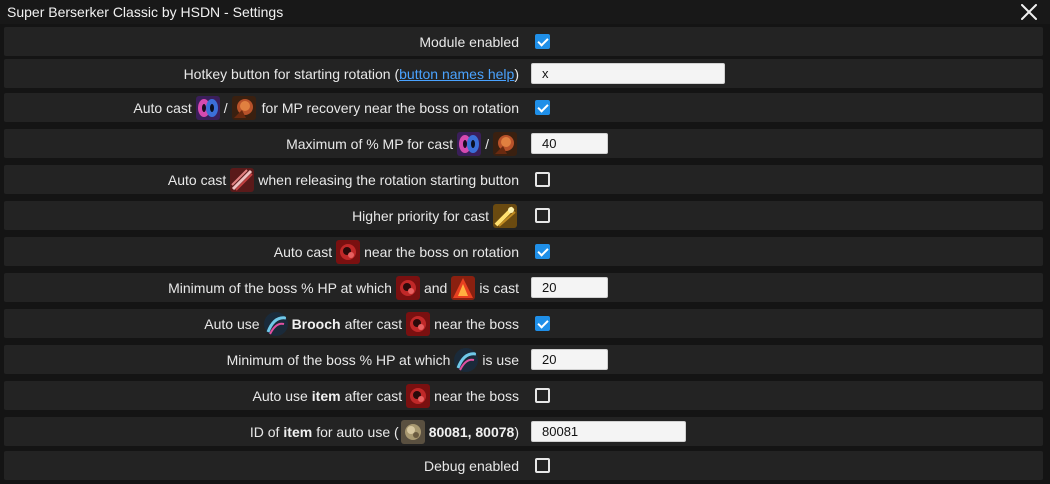  What do you see at coordinates (608, 431) in the screenshot?
I see `item-id-input: 80081` at bounding box center [608, 431].